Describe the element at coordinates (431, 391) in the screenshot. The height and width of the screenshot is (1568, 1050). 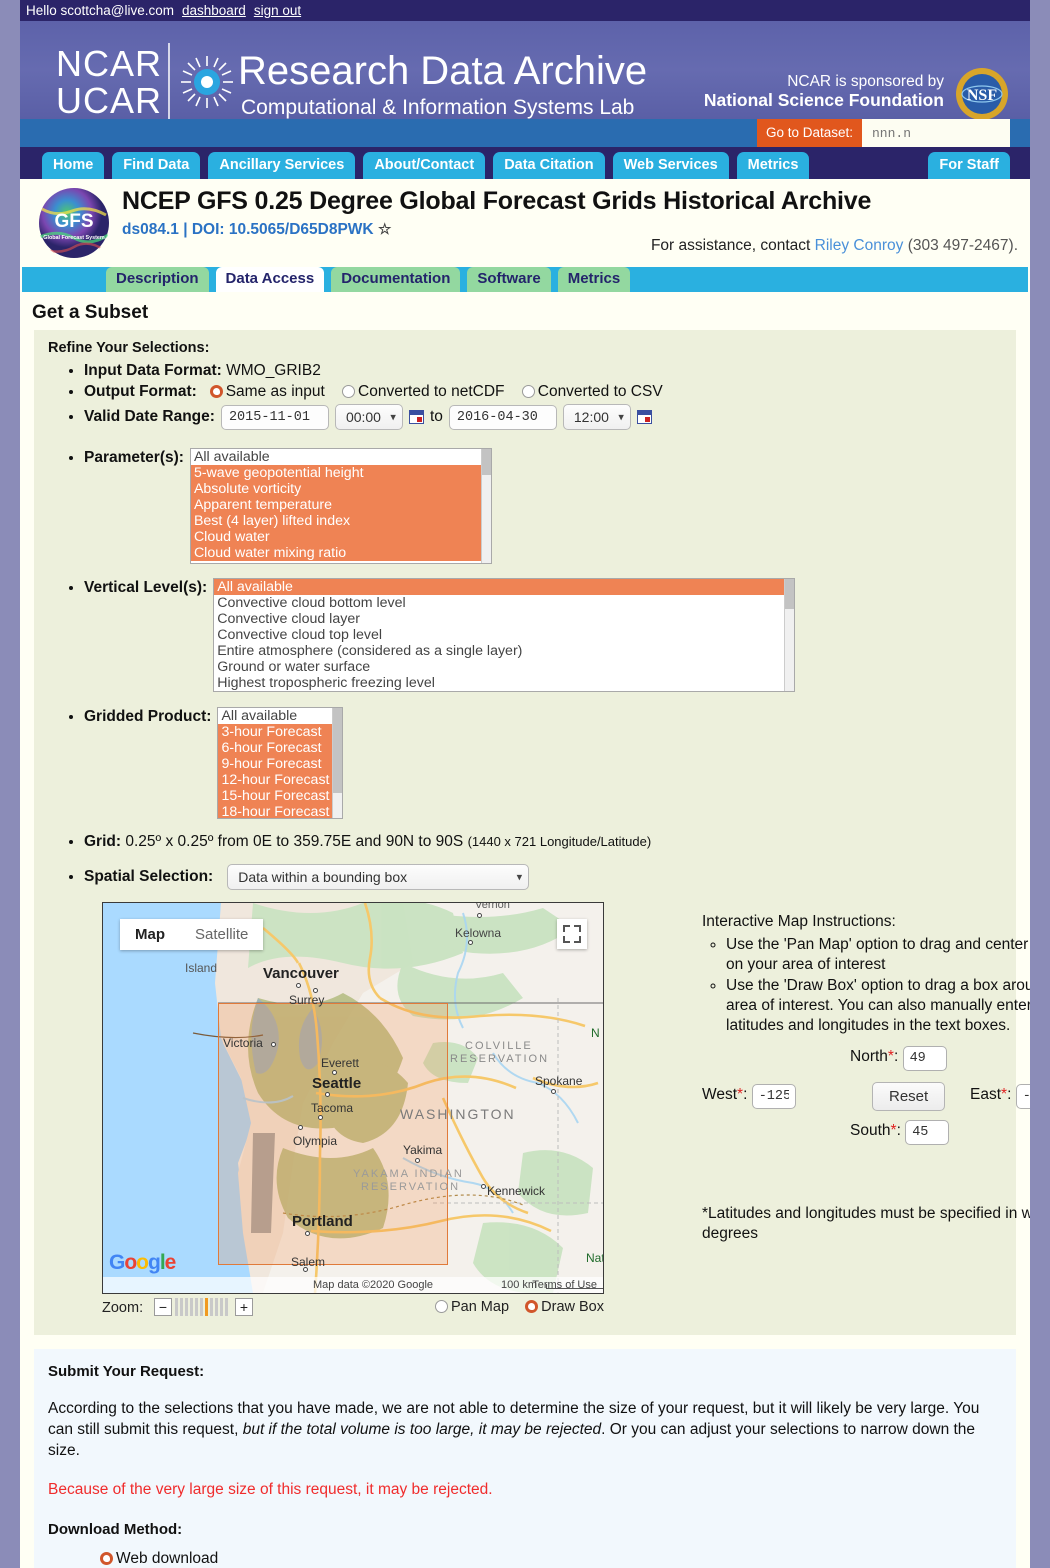
I see `output-format-option-1: Converted to netCDF` at that location.